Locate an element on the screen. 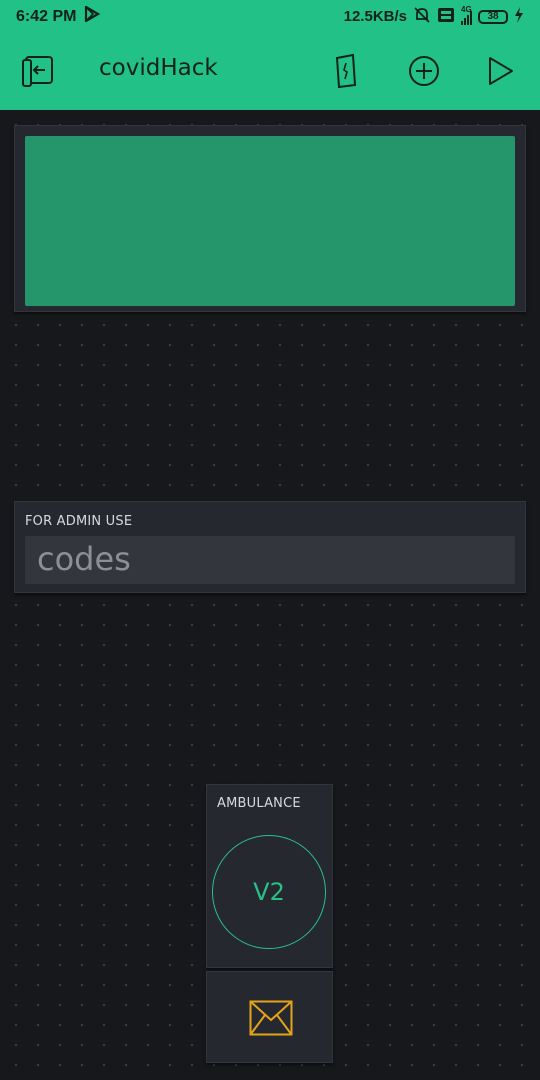  signal-icon: 4G is located at coordinates (466, 15).